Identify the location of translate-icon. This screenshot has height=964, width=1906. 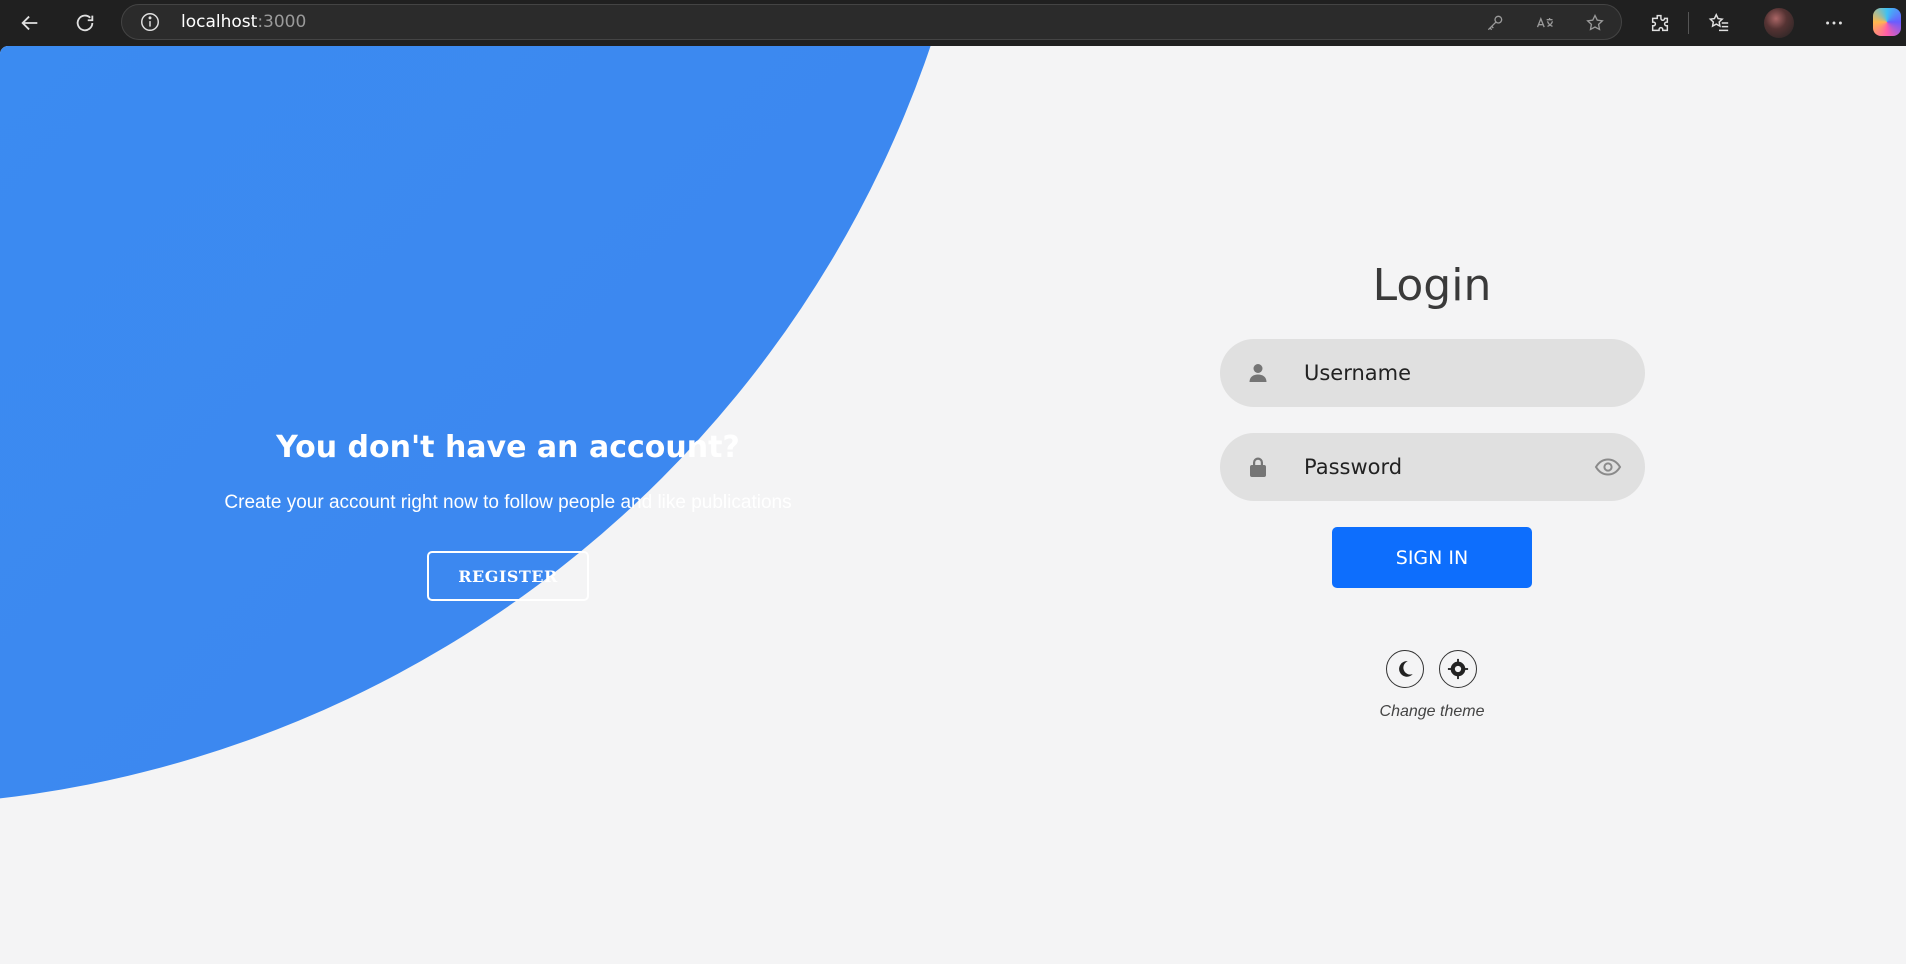
(1545, 23).